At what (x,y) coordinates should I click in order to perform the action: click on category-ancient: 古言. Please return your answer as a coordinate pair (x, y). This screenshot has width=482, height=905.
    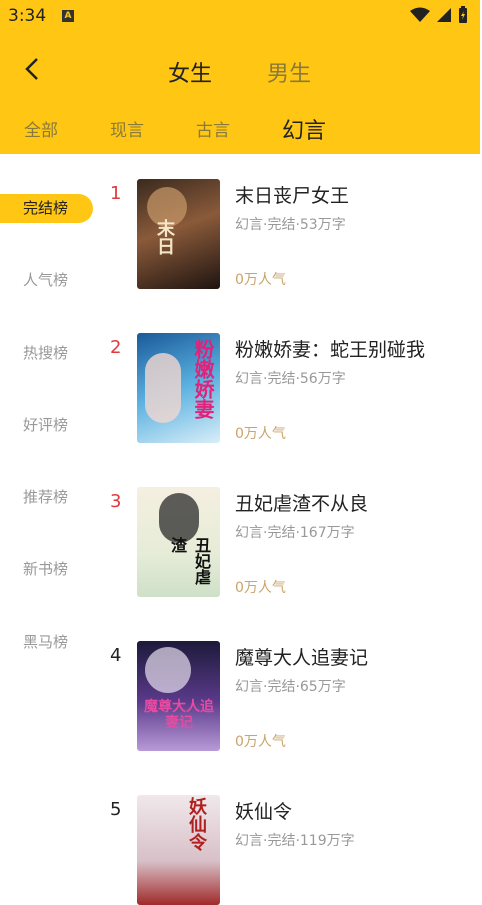
    Looking at the image, I should click on (213, 128).